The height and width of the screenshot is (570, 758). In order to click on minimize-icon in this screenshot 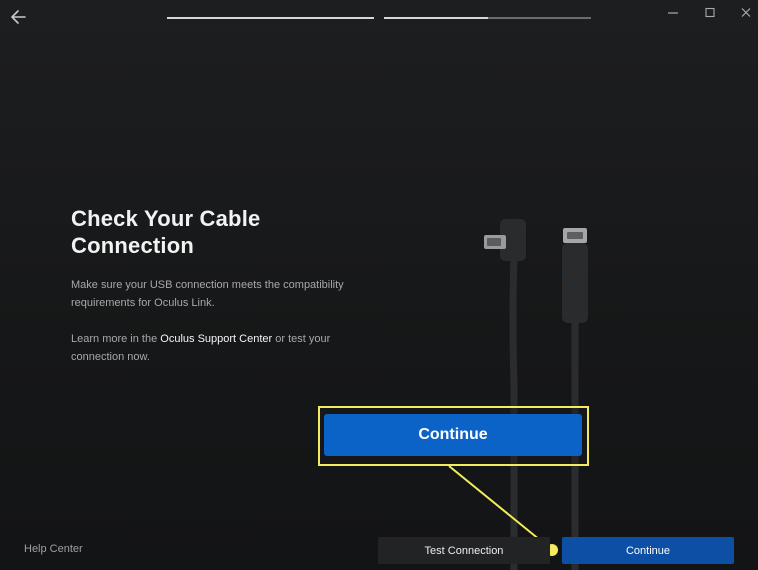, I will do `click(673, 13)`.